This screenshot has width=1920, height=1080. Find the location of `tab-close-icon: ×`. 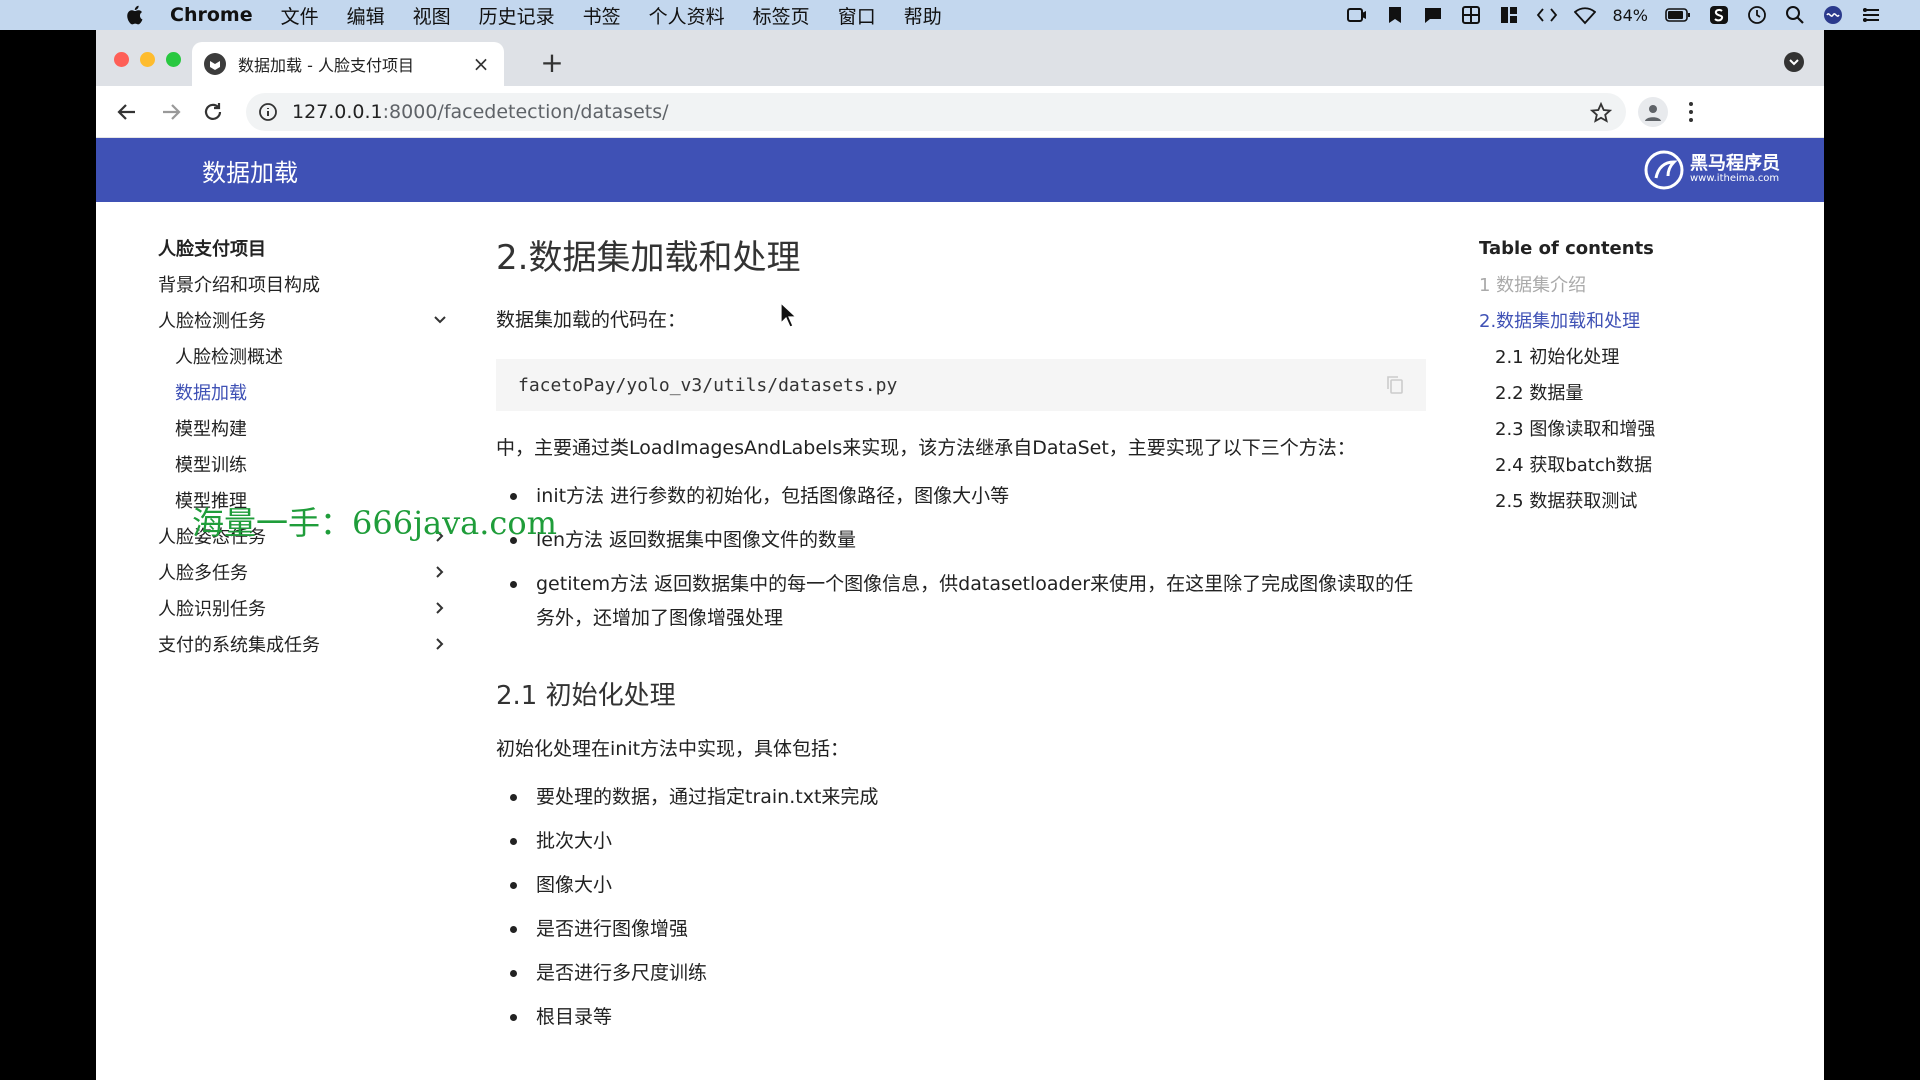

tab-close-icon: × is located at coordinates (481, 64).